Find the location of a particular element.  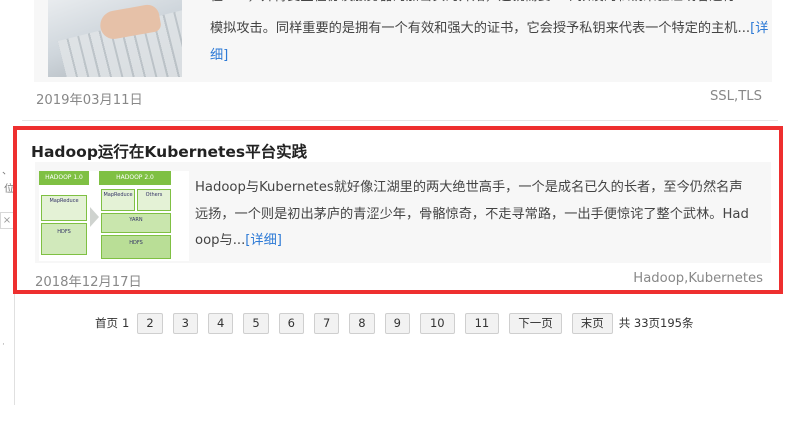

post-date: 2018年12月17日 is located at coordinates (88, 282).